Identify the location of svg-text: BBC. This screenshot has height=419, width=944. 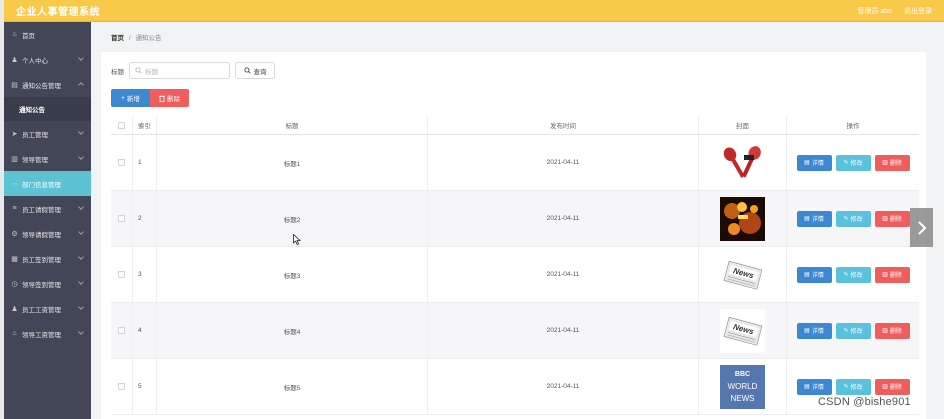
(742, 374).